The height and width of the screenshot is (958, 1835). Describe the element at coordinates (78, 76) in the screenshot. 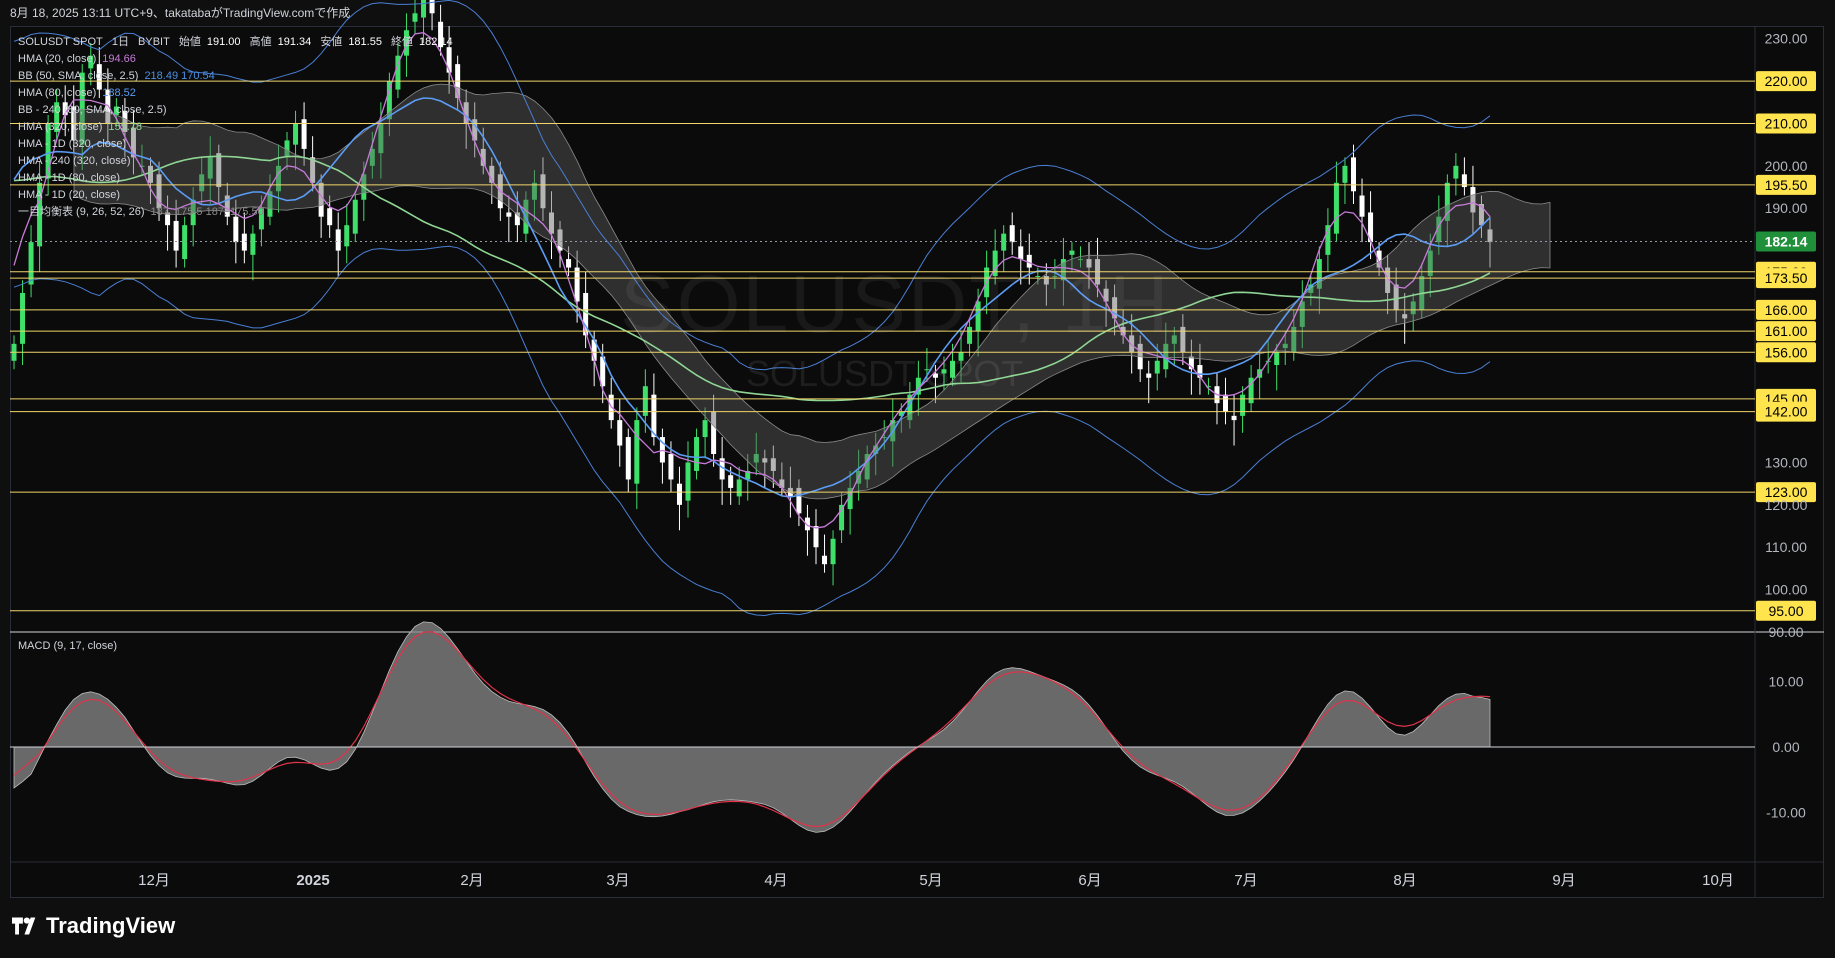

I see `indicator-label: BB (50, SMA, close, 2.5)` at that location.